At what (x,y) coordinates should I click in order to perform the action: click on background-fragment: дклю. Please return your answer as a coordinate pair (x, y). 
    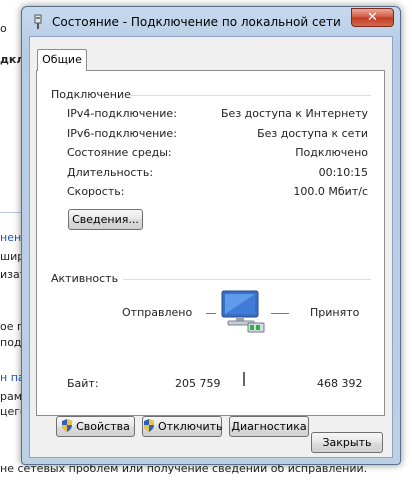
    Looking at the image, I should click on (11, 59).